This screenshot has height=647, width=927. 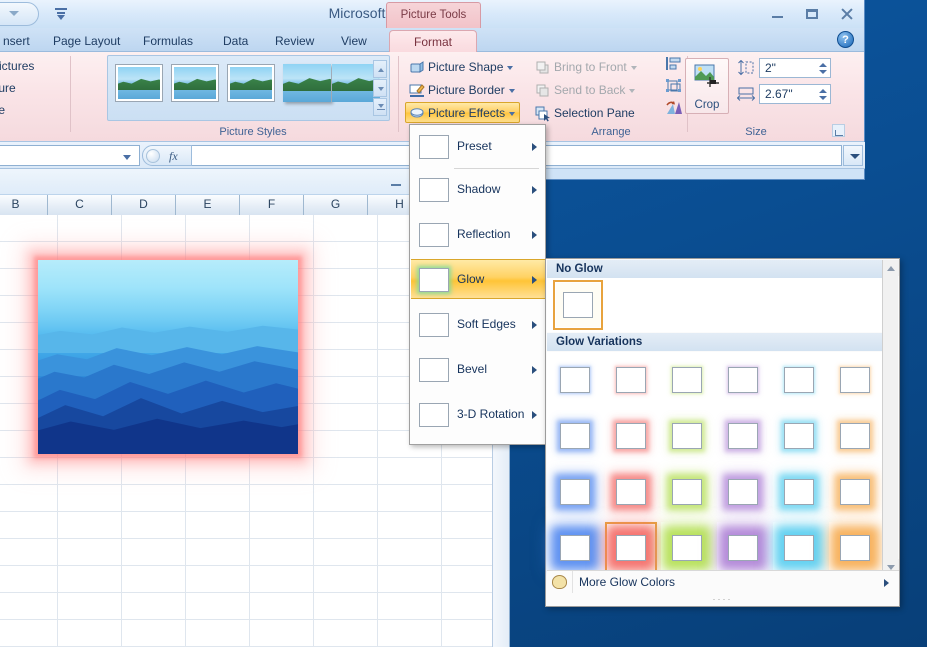 I want to click on reset-picture-button: Reset Picture, so click(x=17, y=110).